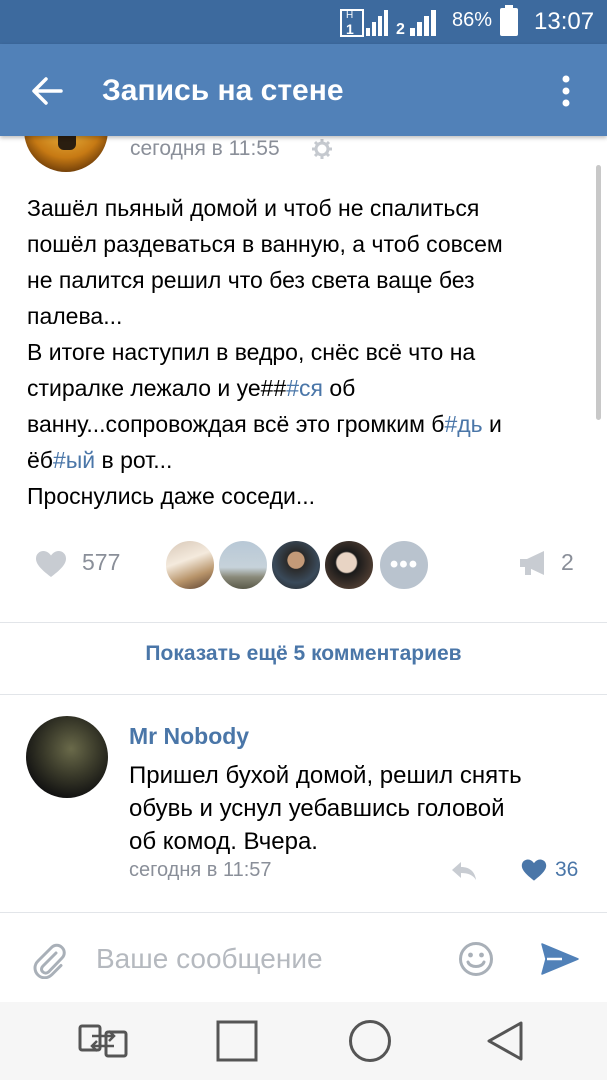  I want to click on post-text-line: не палится решил что без света ваще без, so click(297, 280).